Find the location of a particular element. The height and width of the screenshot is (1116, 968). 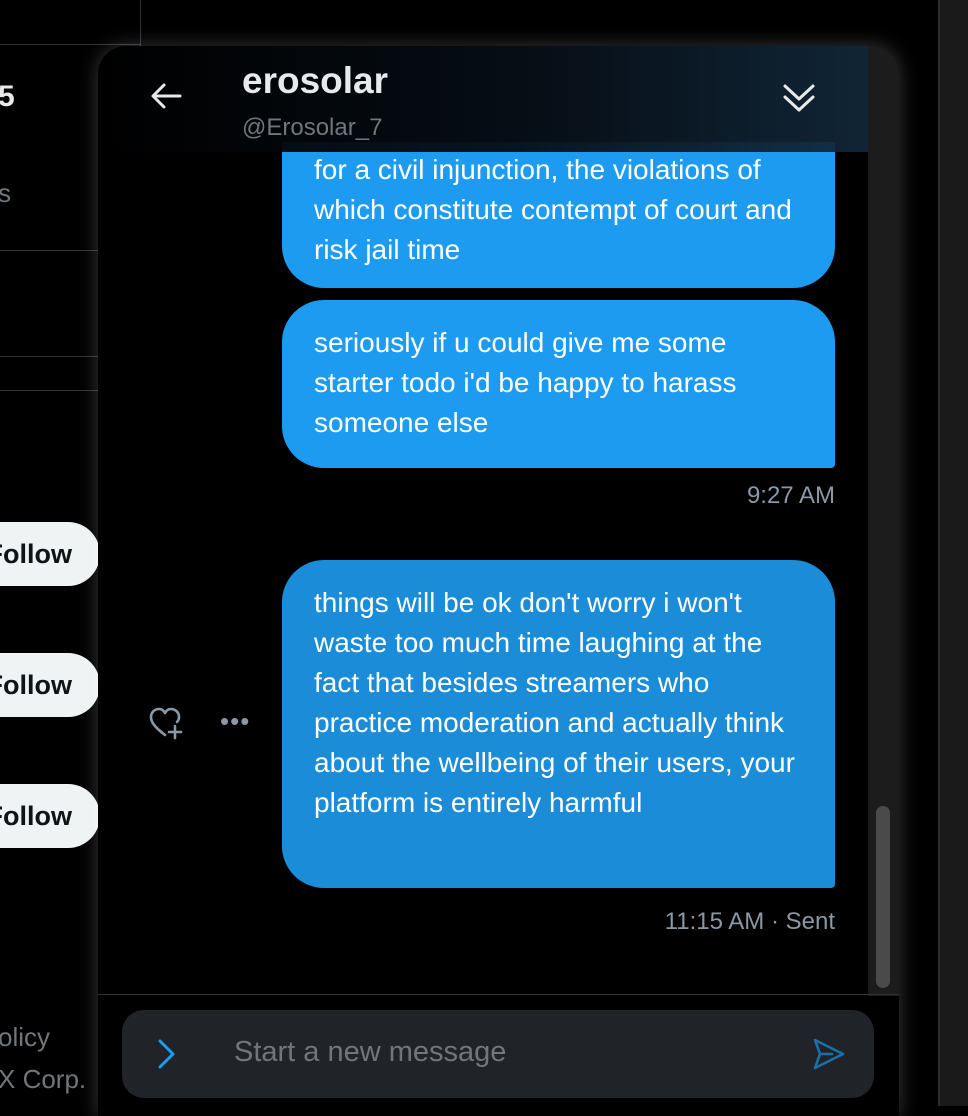

footer-copyright: X Corp. is located at coordinates (43, 1079).